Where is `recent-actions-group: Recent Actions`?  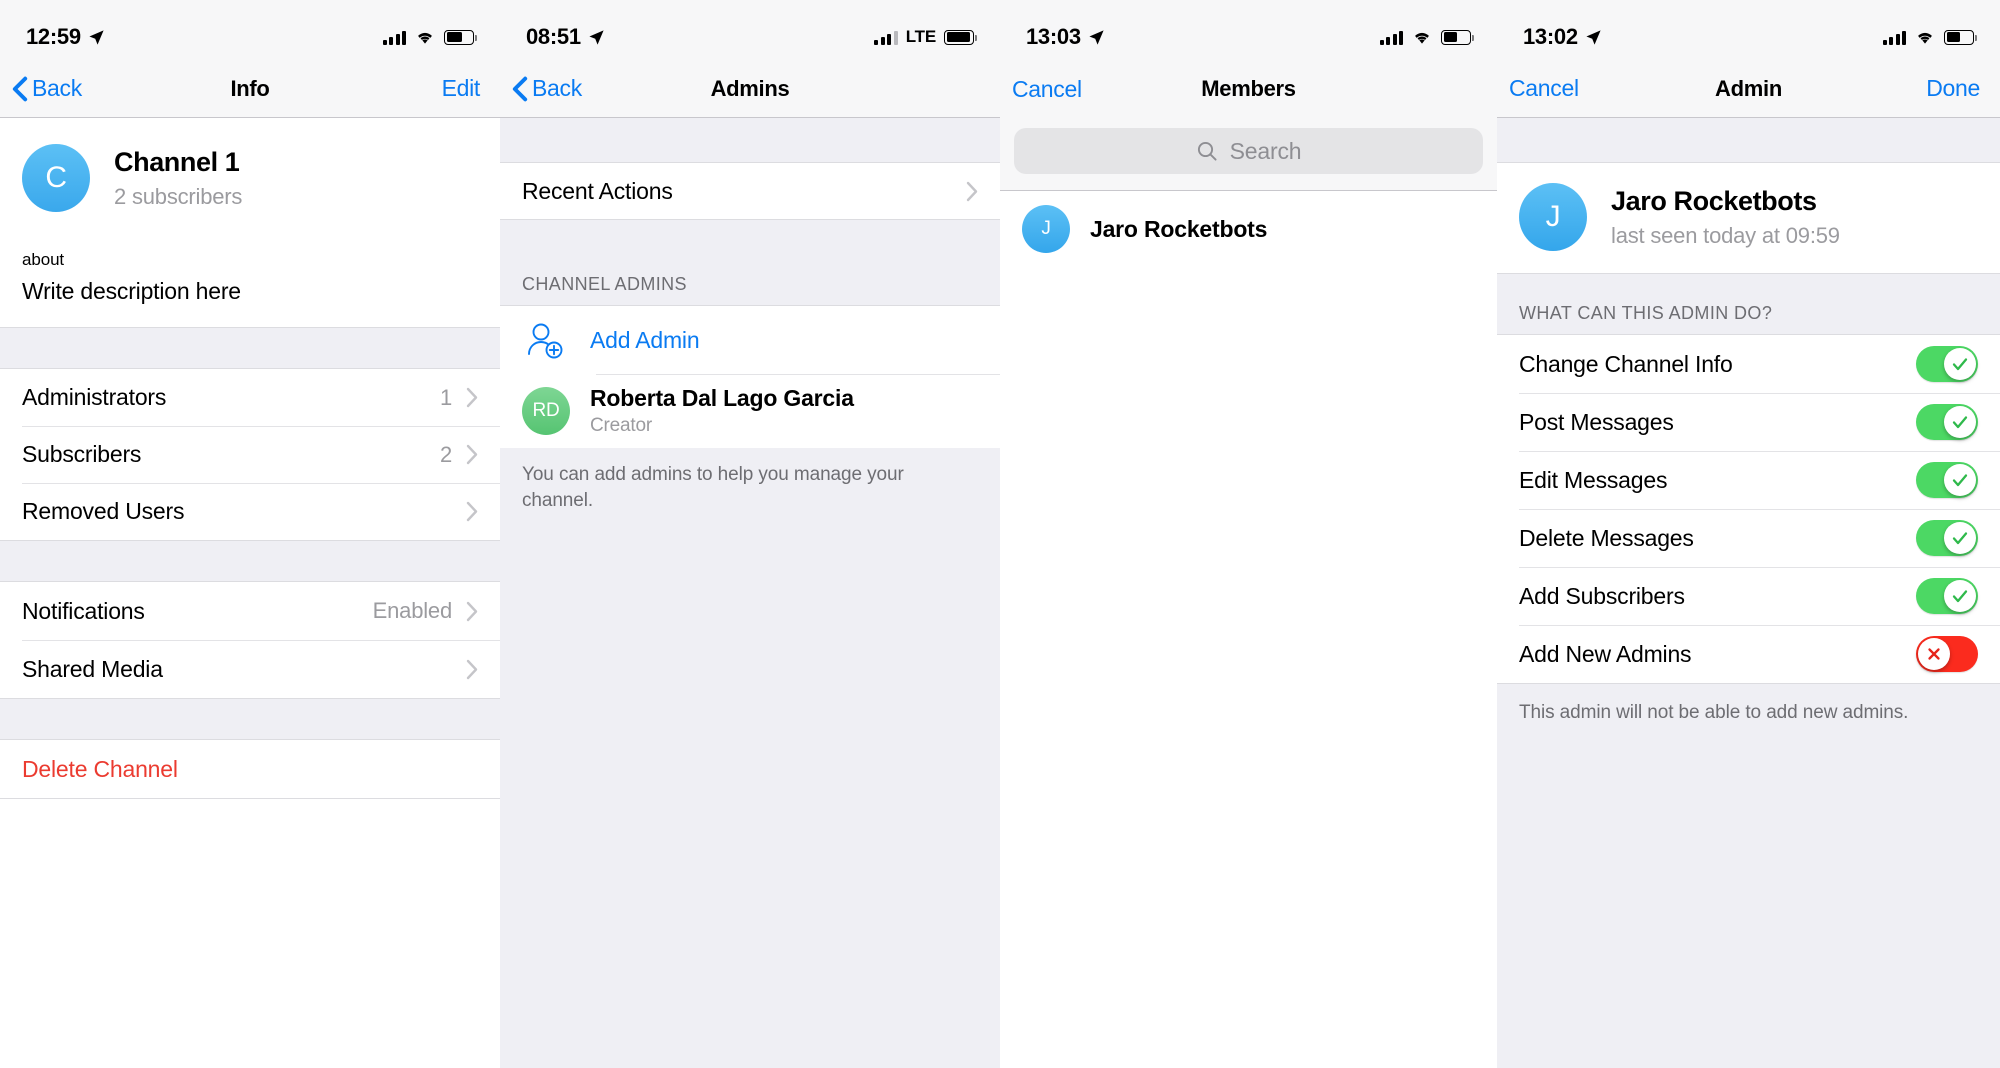 recent-actions-group: Recent Actions is located at coordinates (750, 191).